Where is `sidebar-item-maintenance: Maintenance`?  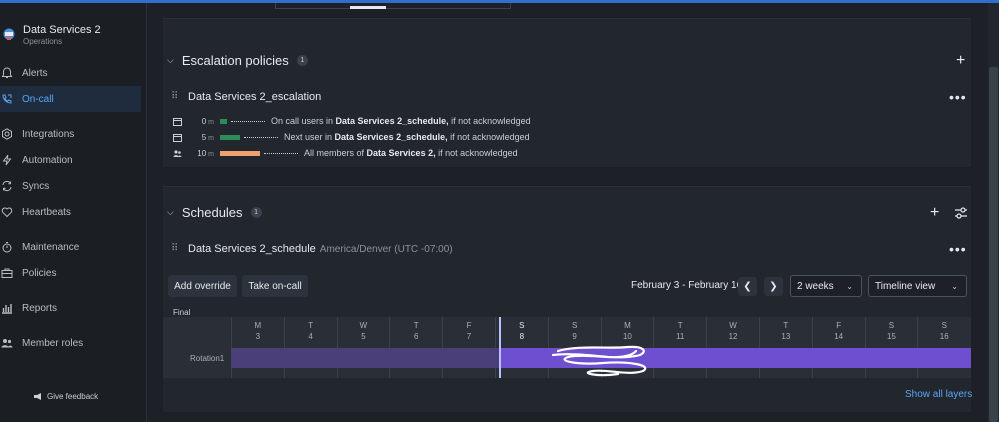
sidebar-item-maintenance: Maintenance is located at coordinates (70, 247).